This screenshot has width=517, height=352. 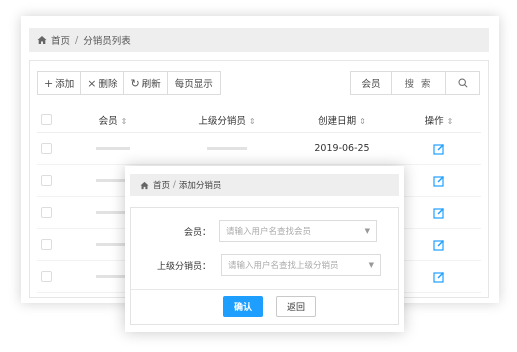 What do you see at coordinates (183, 266) in the screenshot?
I see `superior-label: 上级分销员：` at bounding box center [183, 266].